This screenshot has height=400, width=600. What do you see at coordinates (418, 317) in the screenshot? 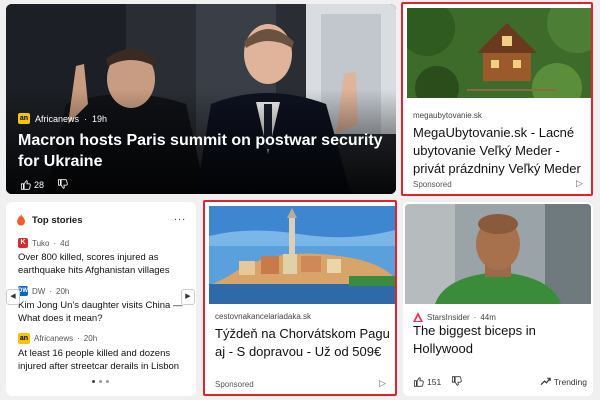
I see `starsinsider-logo-icon` at bounding box center [418, 317].